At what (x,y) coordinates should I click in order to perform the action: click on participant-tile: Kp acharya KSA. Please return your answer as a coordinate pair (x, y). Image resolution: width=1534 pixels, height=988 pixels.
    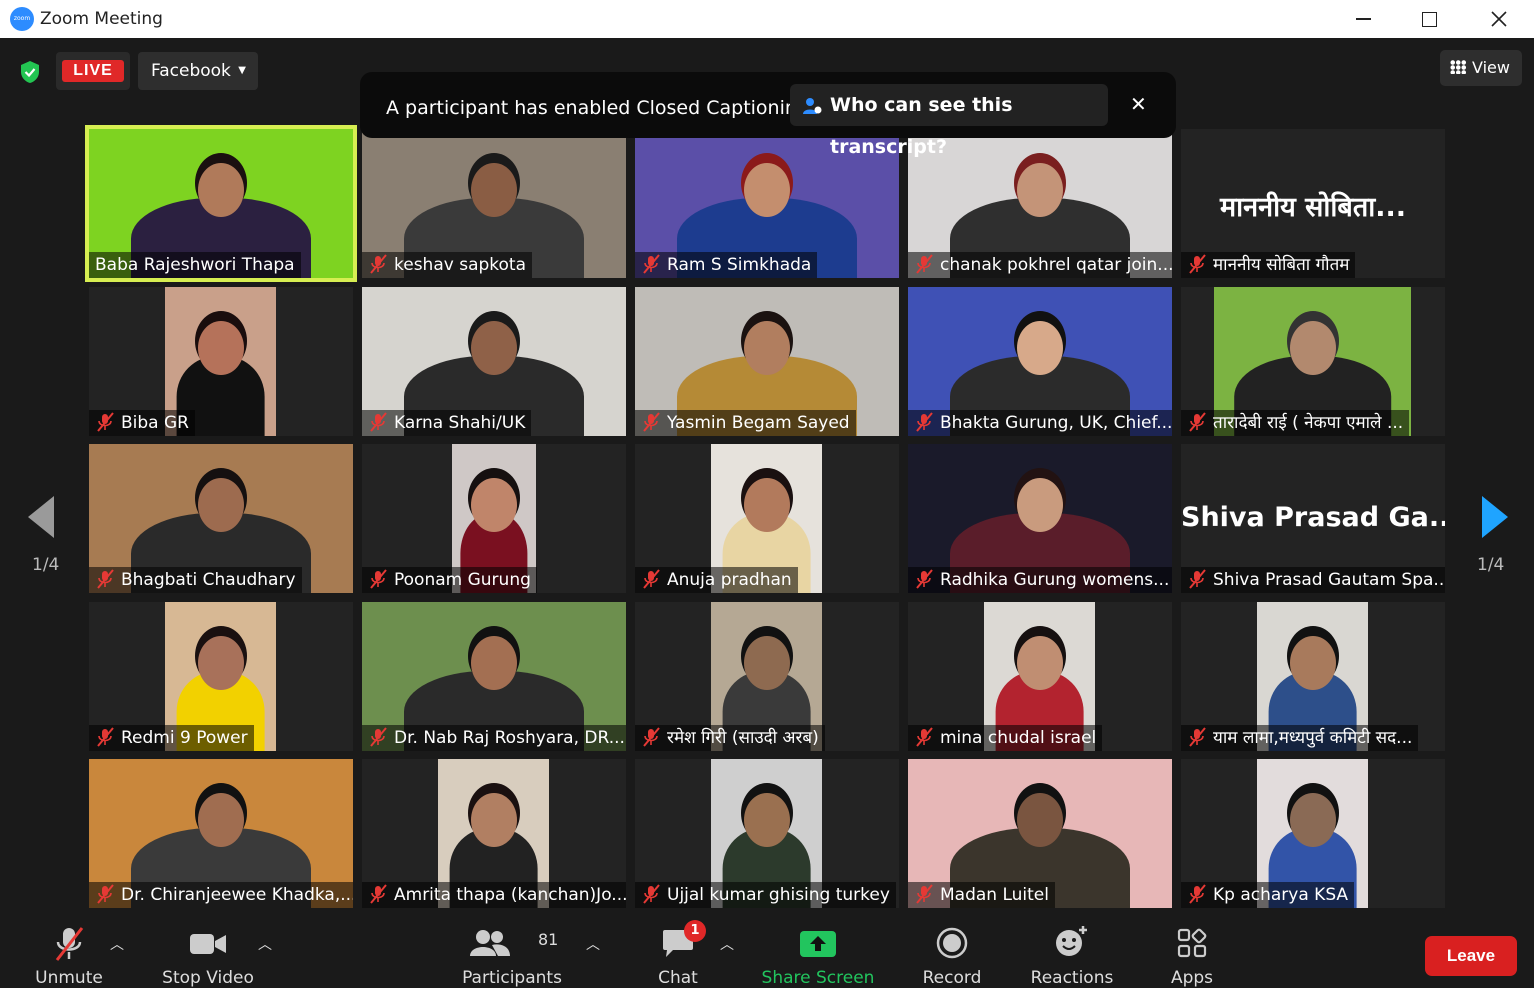
    Looking at the image, I should click on (1313, 833).